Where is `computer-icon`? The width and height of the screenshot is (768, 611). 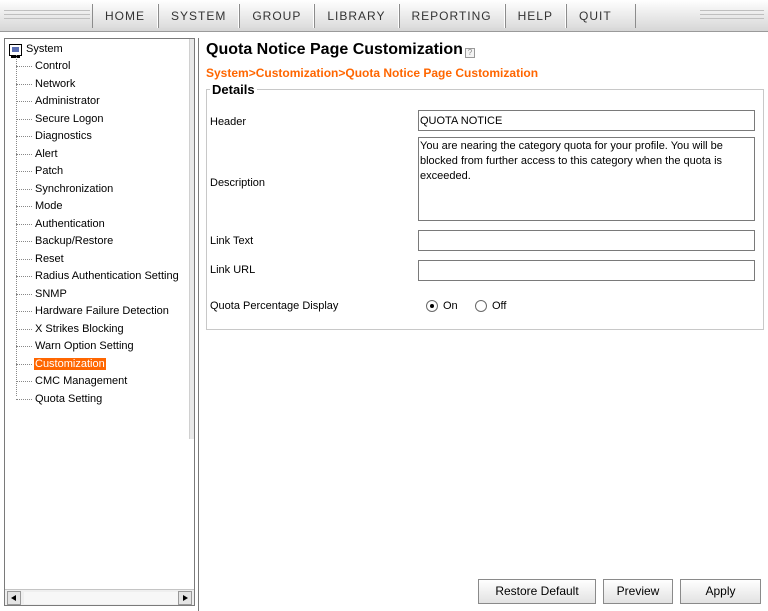 computer-icon is located at coordinates (15, 50).